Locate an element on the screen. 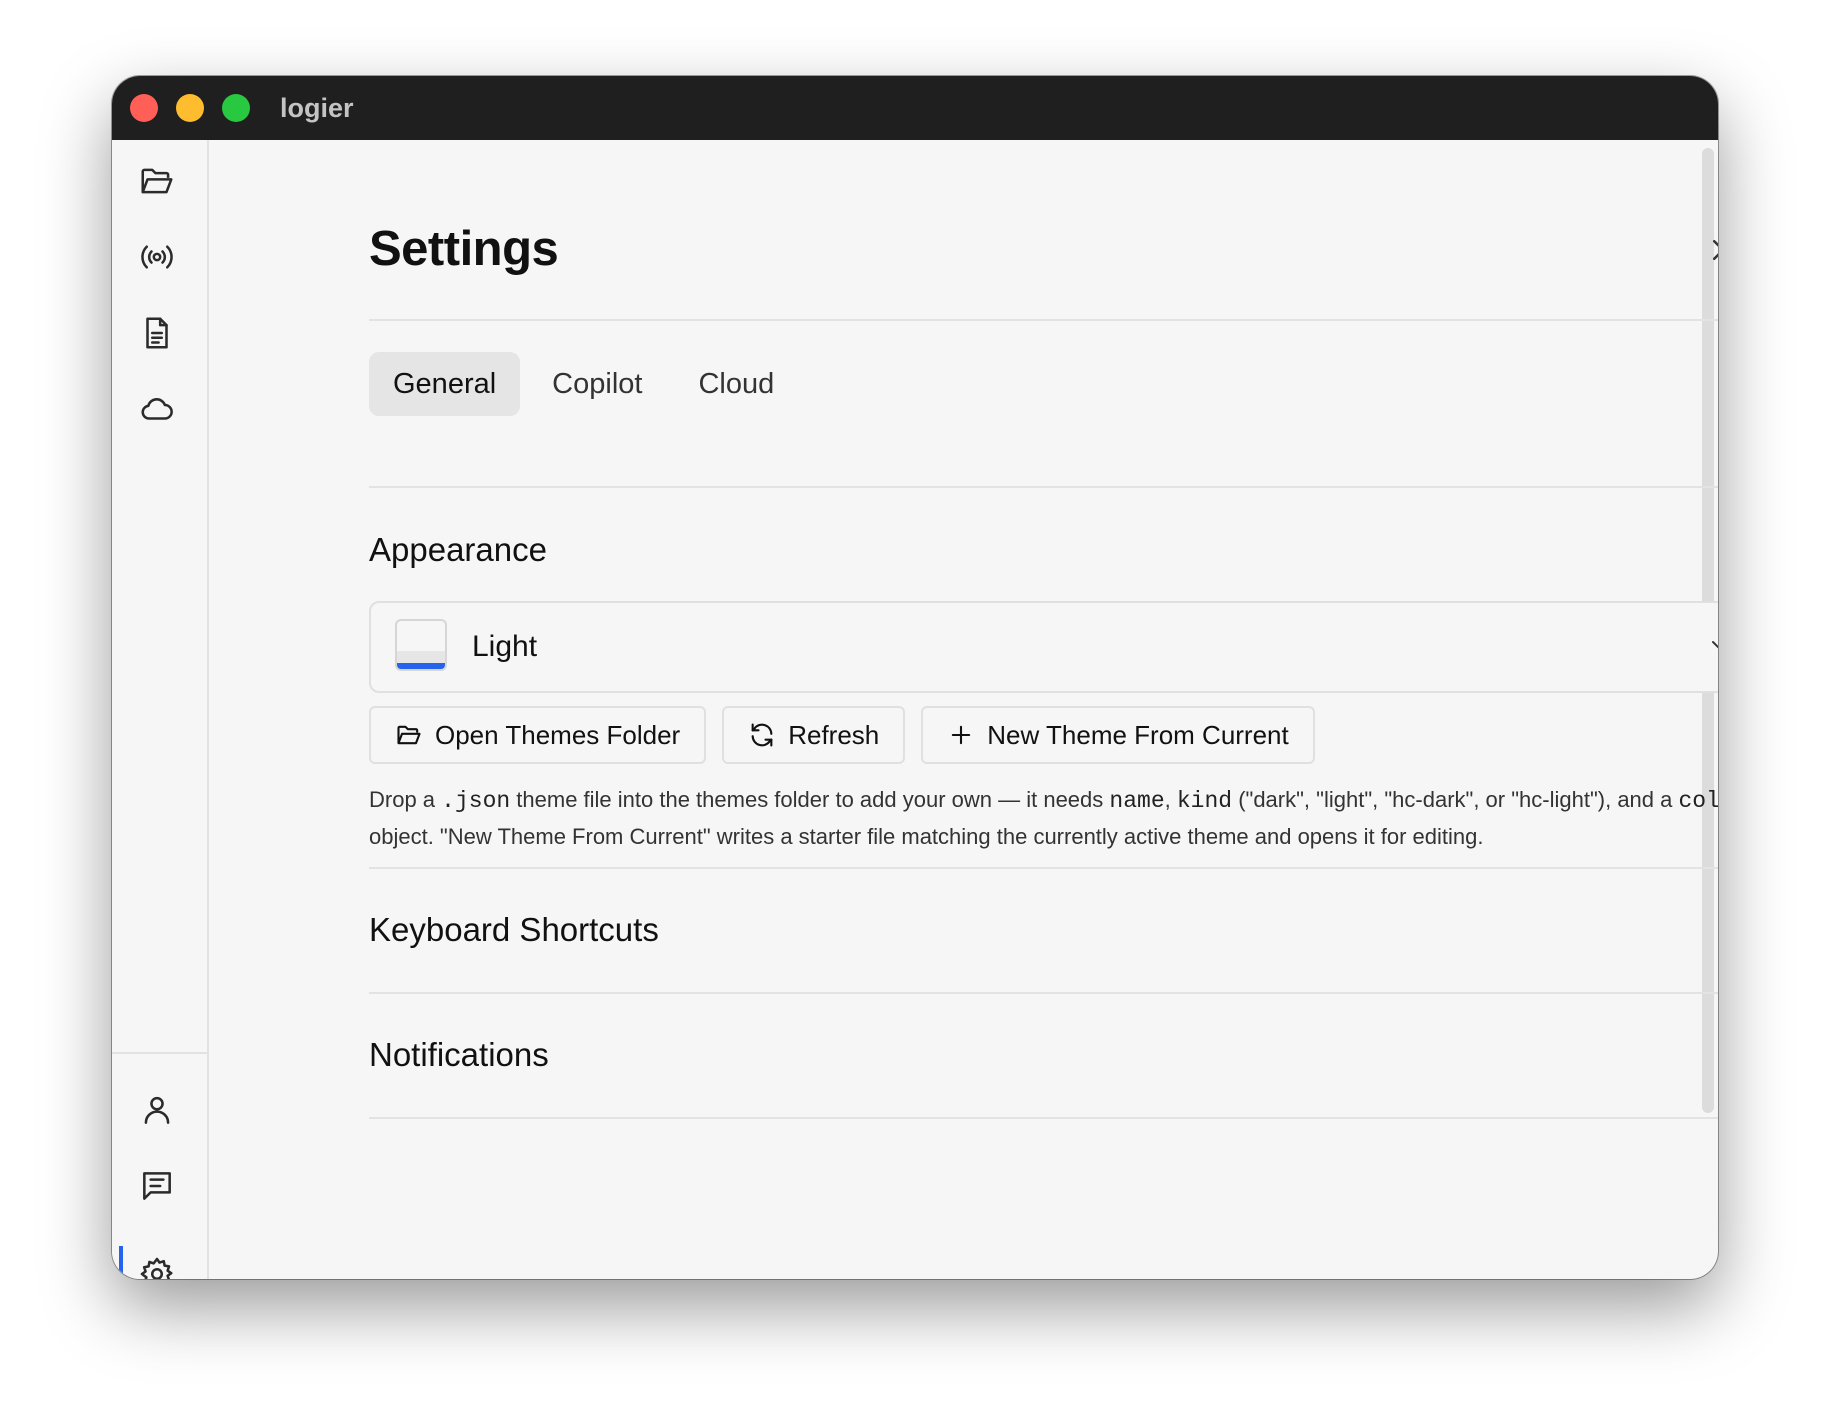 This screenshot has height=1424, width=1824. sidebar-item-account is located at coordinates (157, 1110).